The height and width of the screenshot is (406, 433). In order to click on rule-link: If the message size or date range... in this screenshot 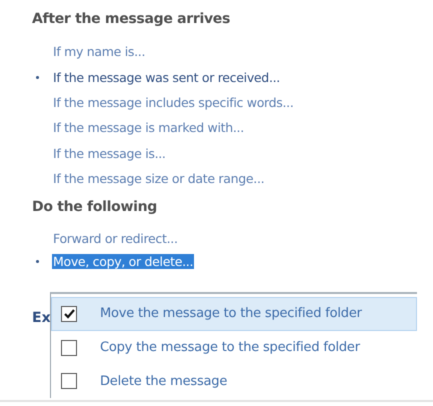, I will do `click(159, 178)`.